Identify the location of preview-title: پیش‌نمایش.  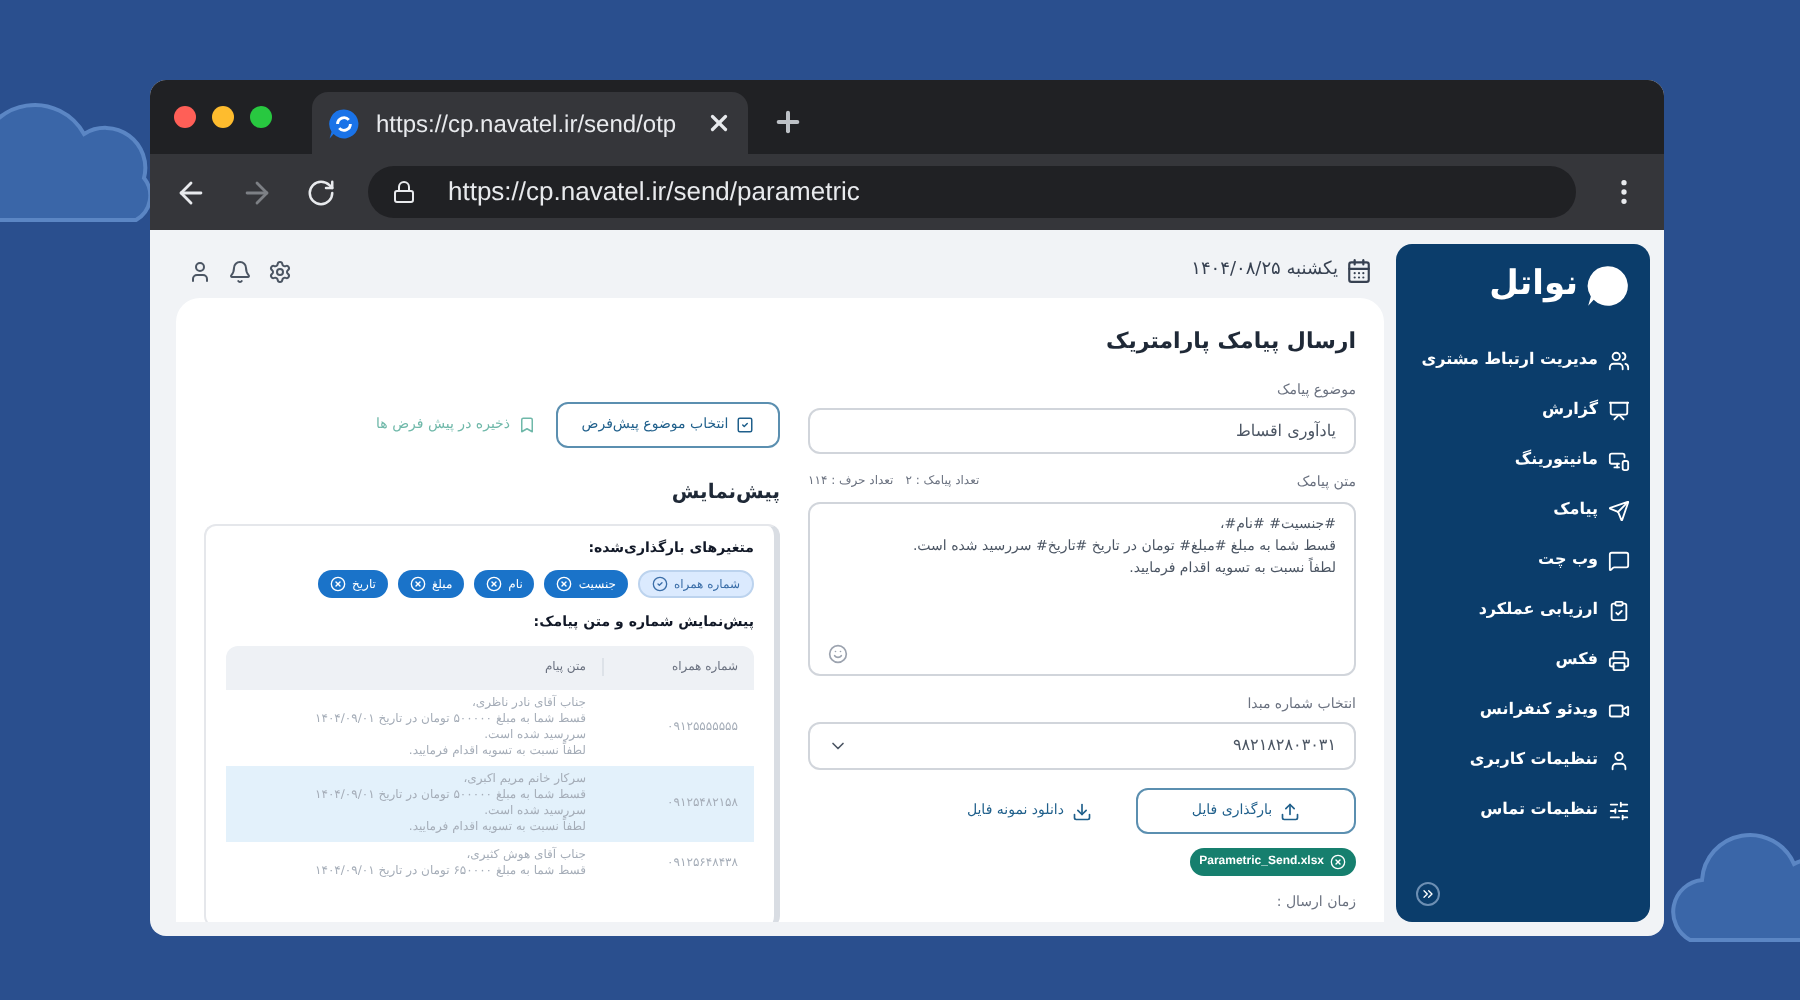
(724, 493).